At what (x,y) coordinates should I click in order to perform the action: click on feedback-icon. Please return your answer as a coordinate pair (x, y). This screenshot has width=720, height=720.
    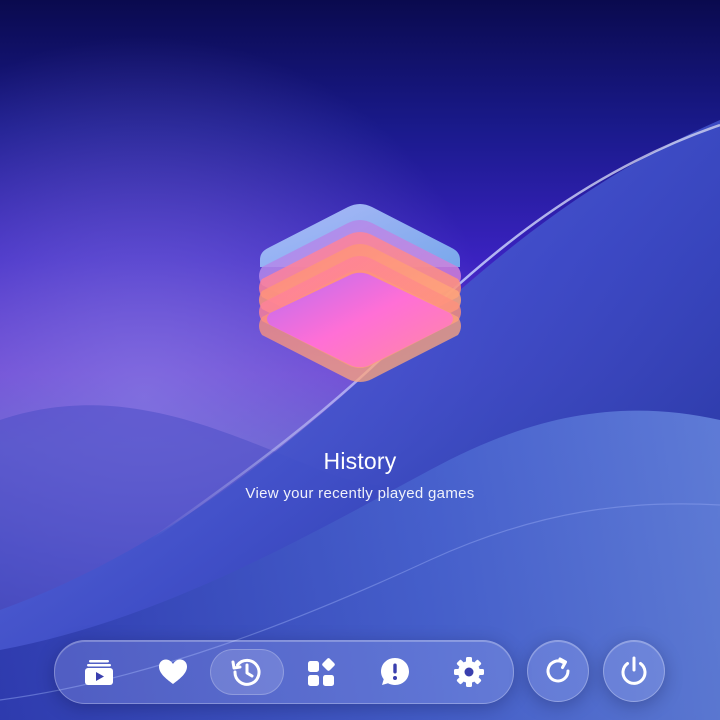
    Looking at the image, I should click on (395, 671).